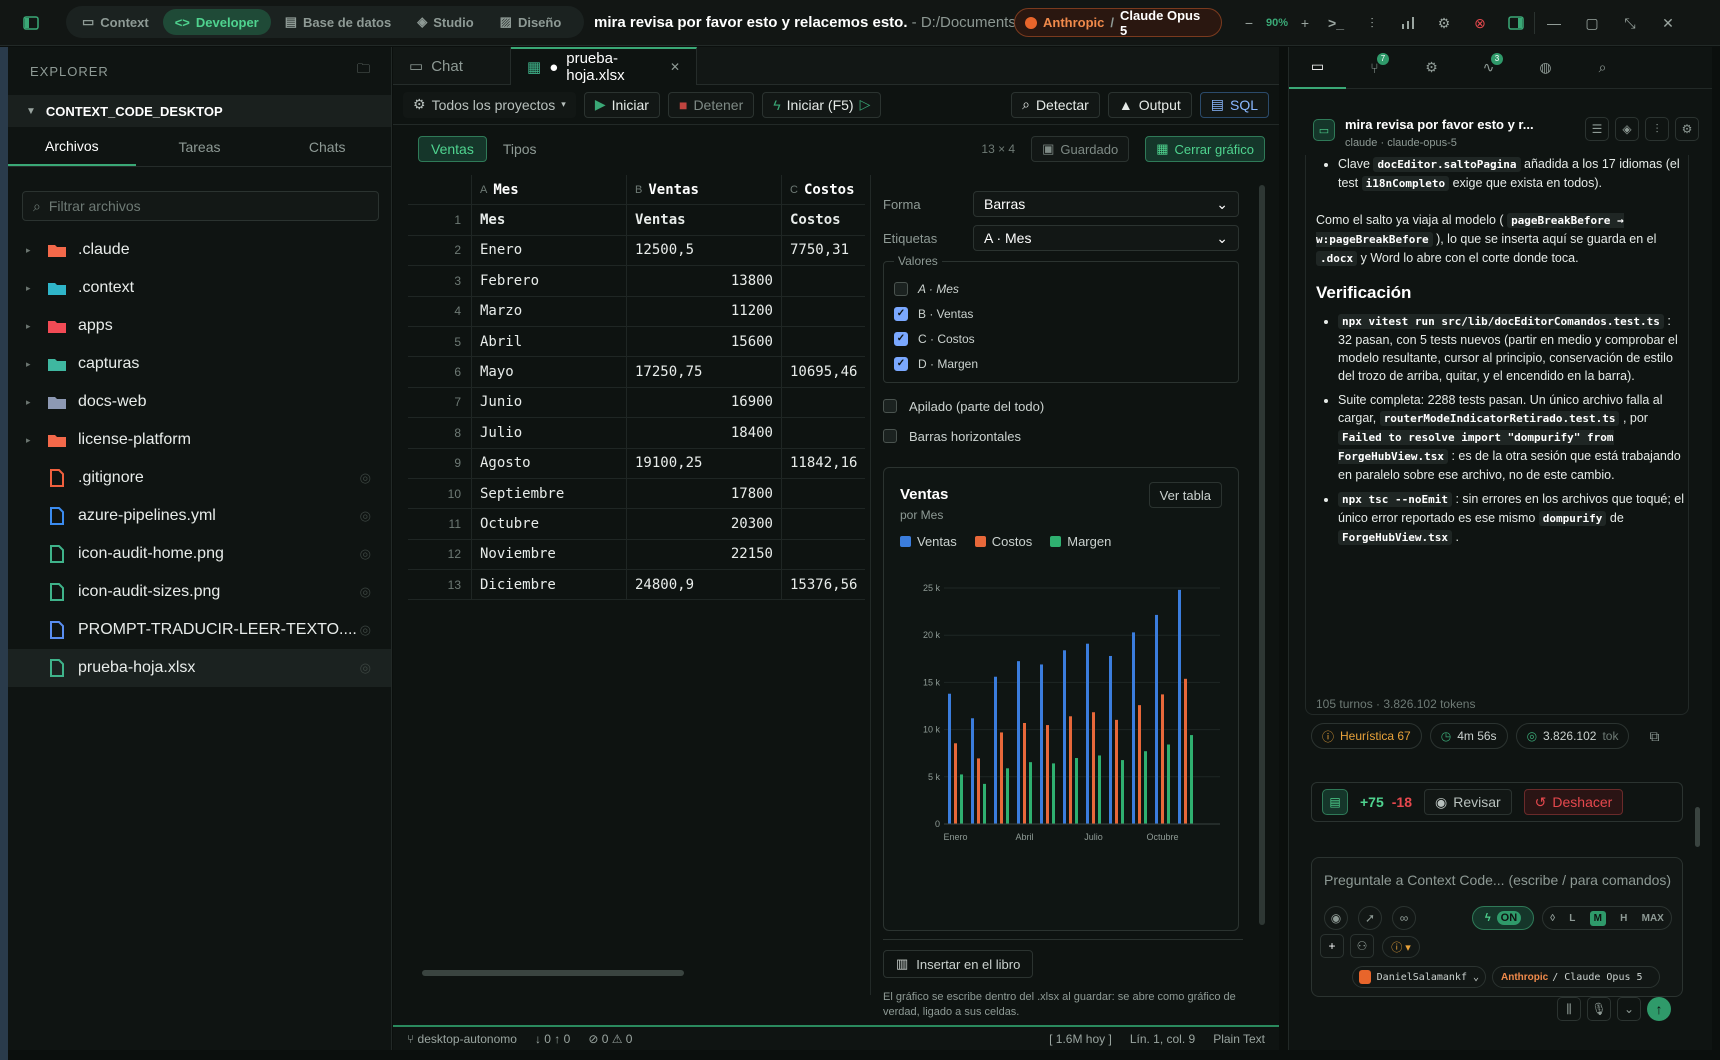 The width and height of the screenshot is (1720, 1060). Describe the element at coordinates (1630, 23) in the screenshot. I see `compress-icon: ⤡` at that location.